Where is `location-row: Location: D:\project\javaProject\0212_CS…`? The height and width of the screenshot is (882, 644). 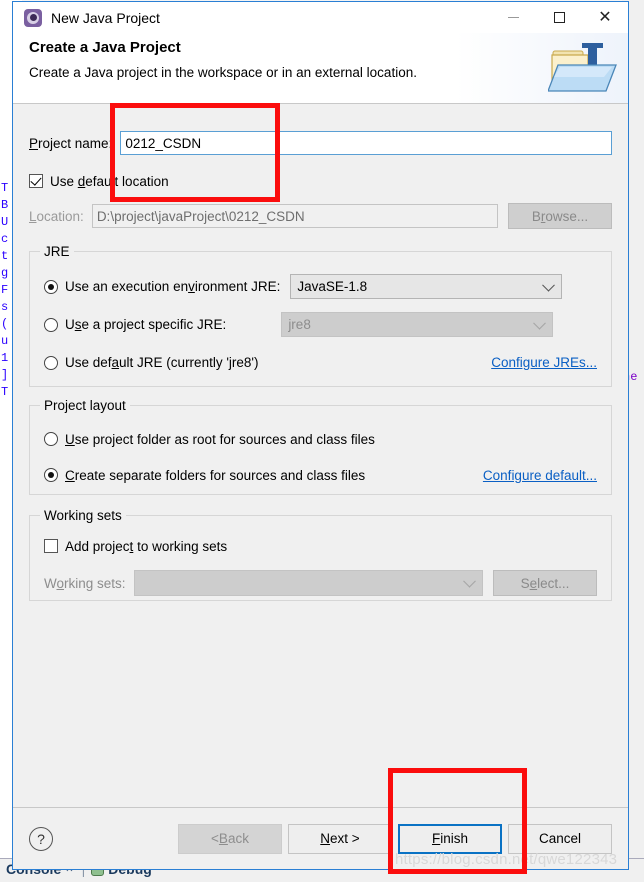
location-row: Location: D:\project\javaProject\0212_CS… is located at coordinates (320, 216).